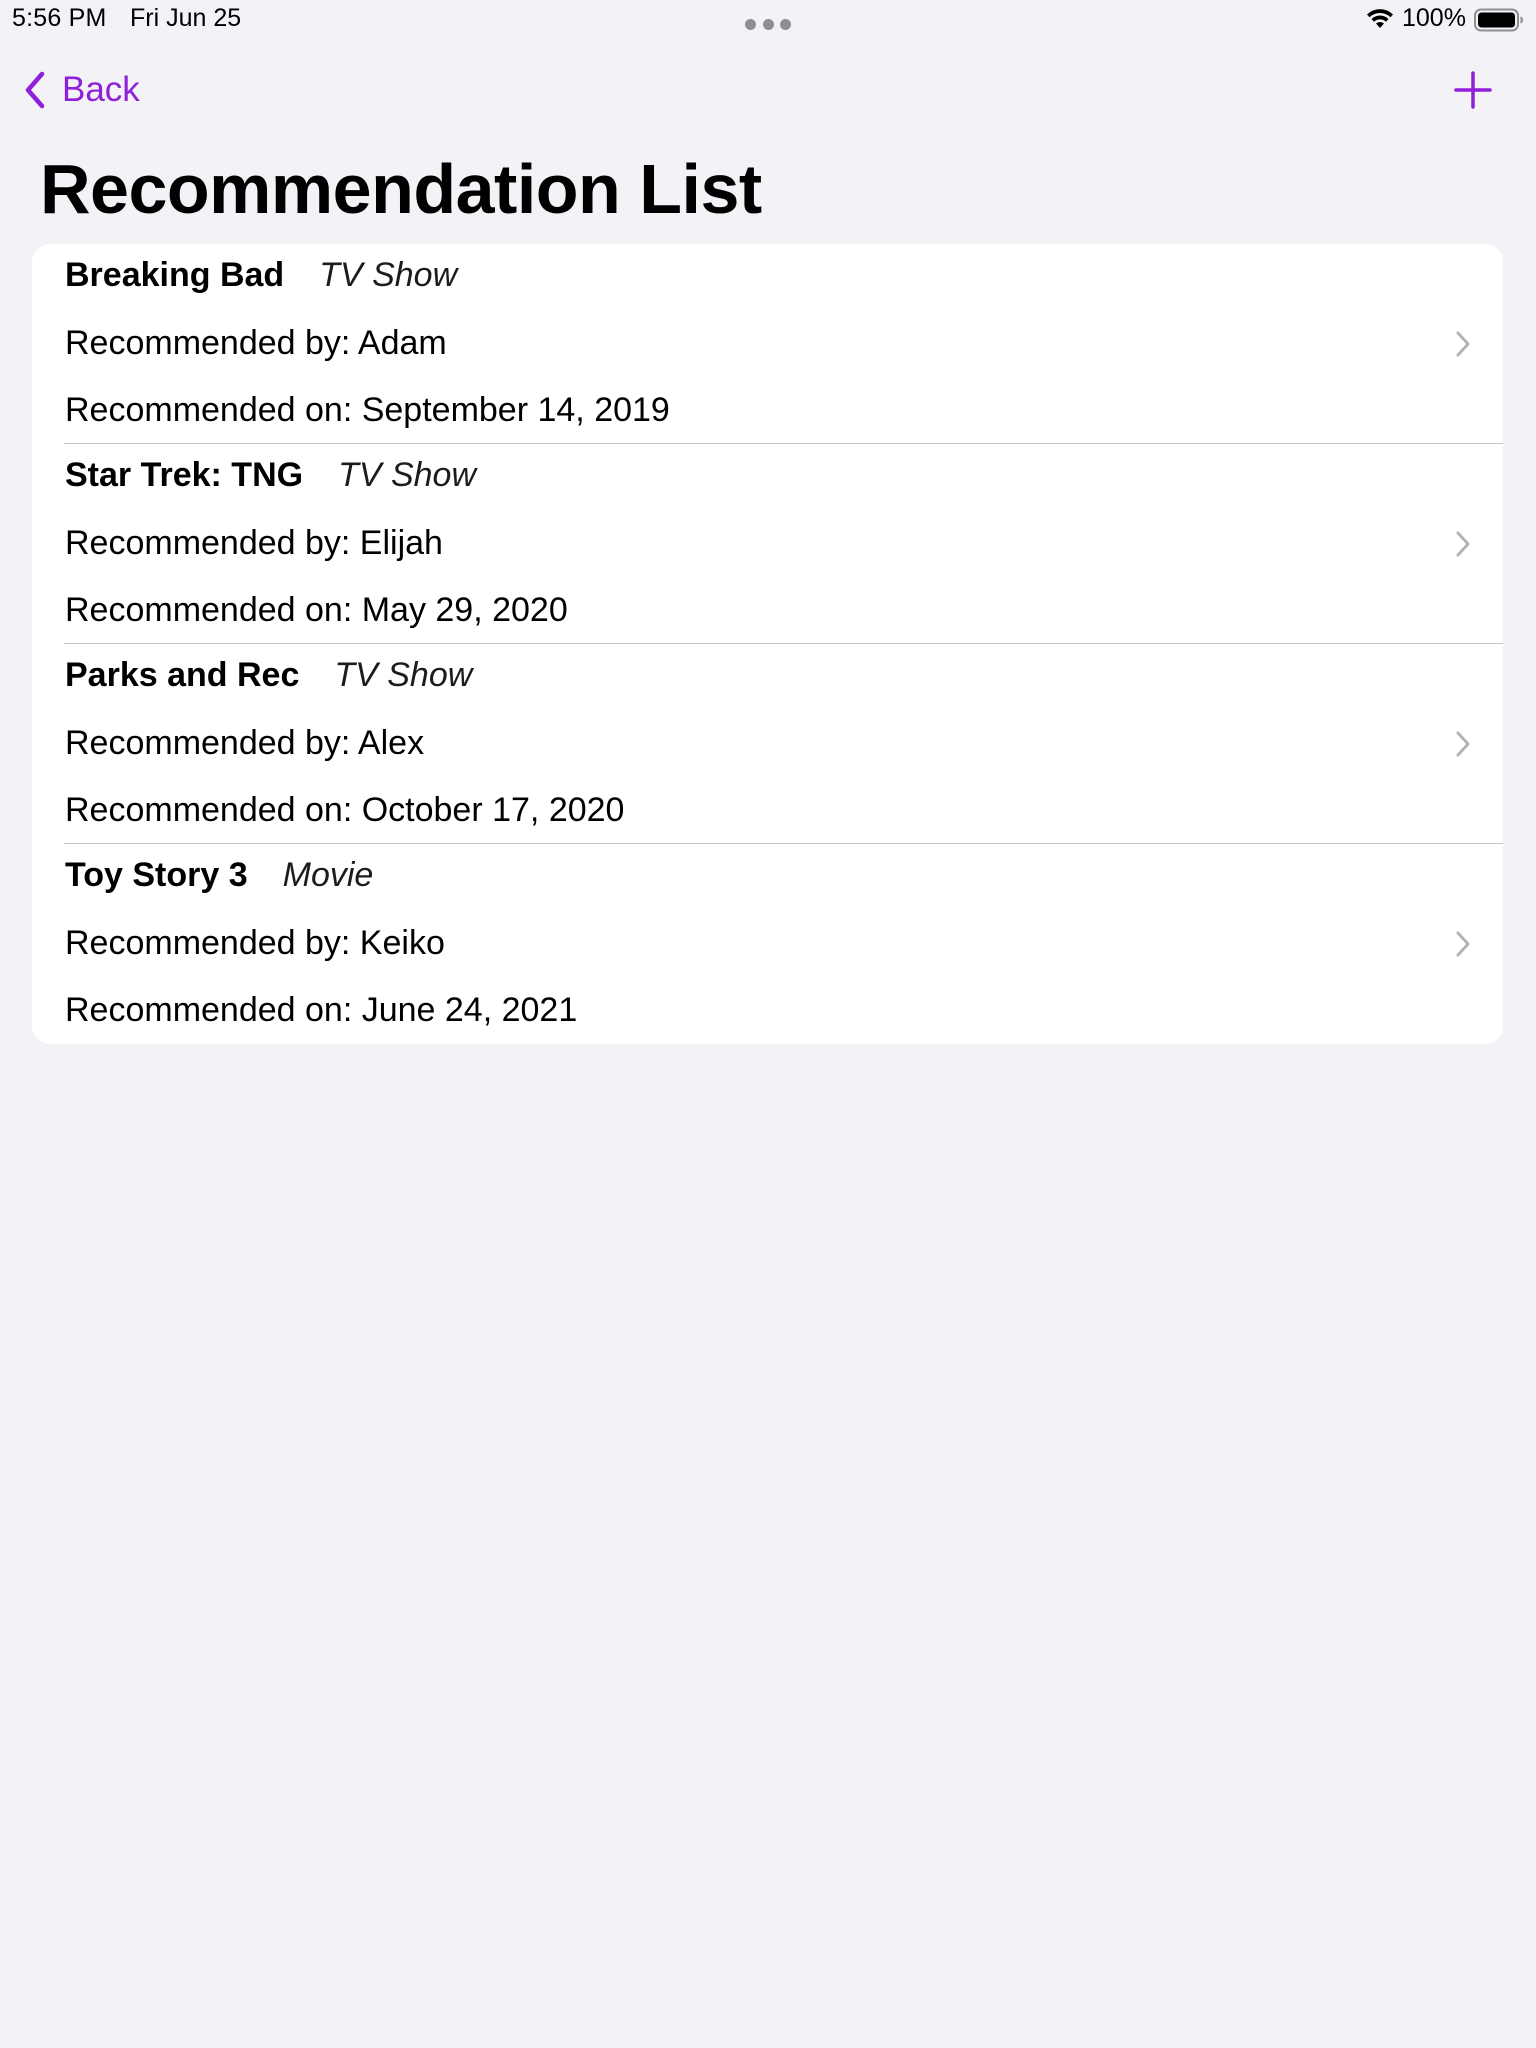 The width and height of the screenshot is (1536, 2048). Describe the element at coordinates (256, 343) in the screenshot. I see `item-recommended-by: Recommended by: Adam` at that location.